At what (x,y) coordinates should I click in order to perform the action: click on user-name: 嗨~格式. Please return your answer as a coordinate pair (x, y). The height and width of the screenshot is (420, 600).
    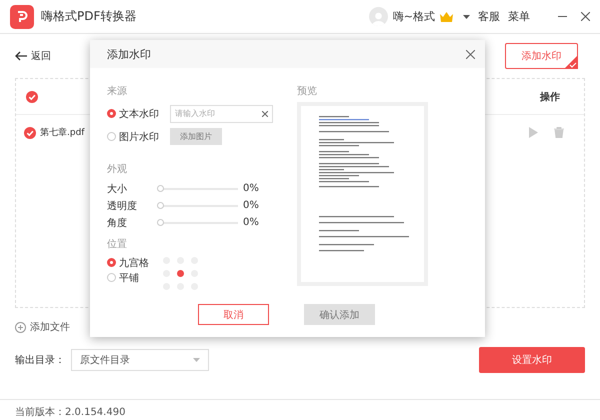
    Looking at the image, I should click on (413, 16).